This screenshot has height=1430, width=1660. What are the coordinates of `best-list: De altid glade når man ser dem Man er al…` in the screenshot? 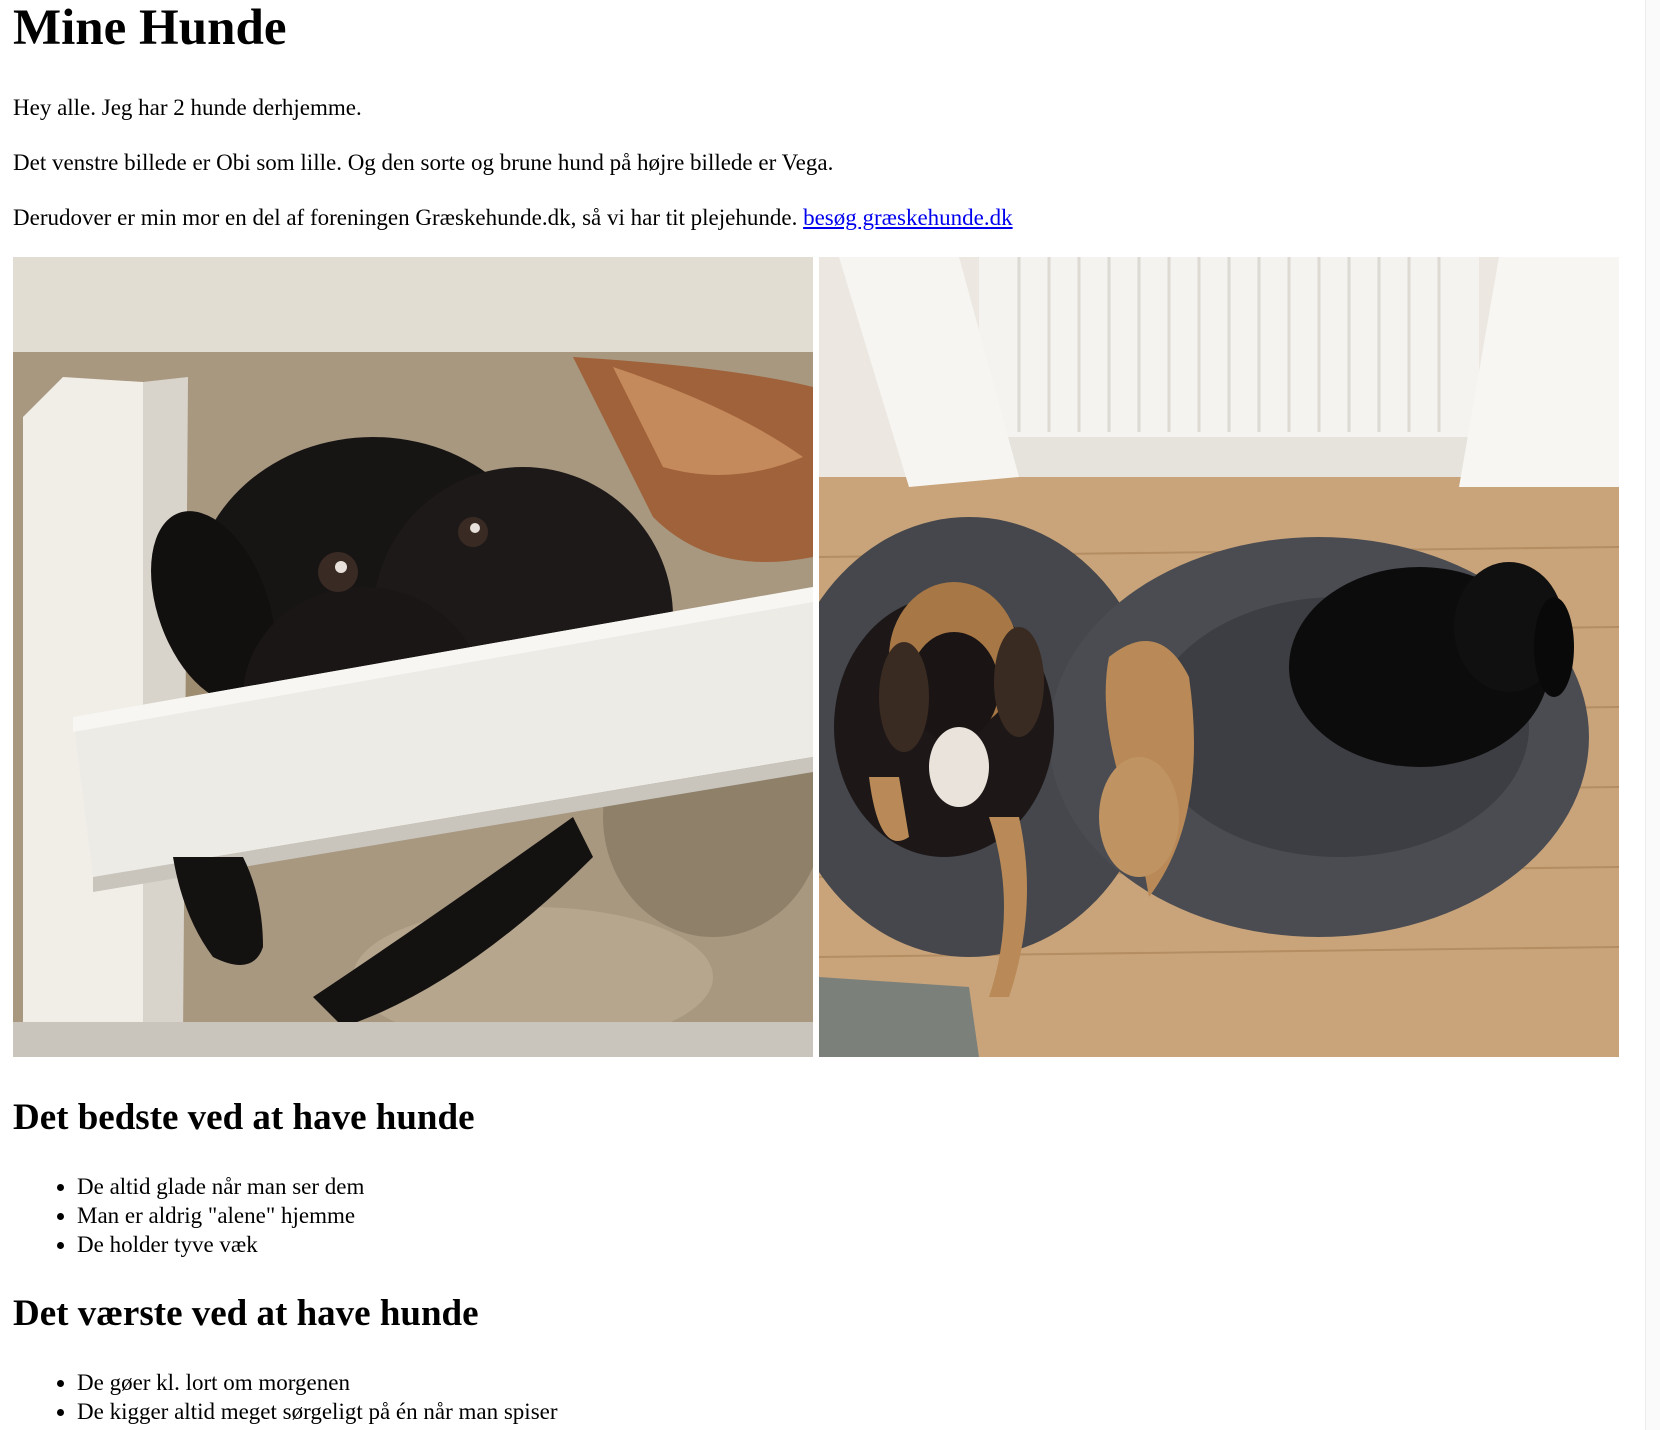 It's located at (188, 1215).